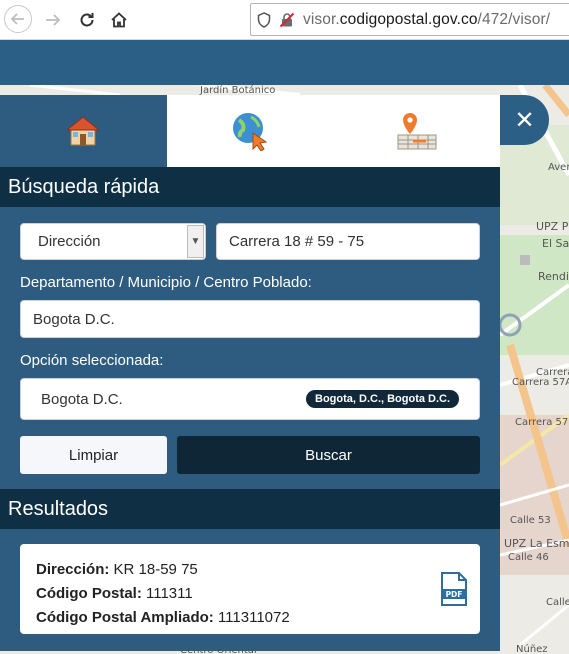  What do you see at coordinates (18, 19) in the screenshot?
I see `back-icon` at bounding box center [18, 19].